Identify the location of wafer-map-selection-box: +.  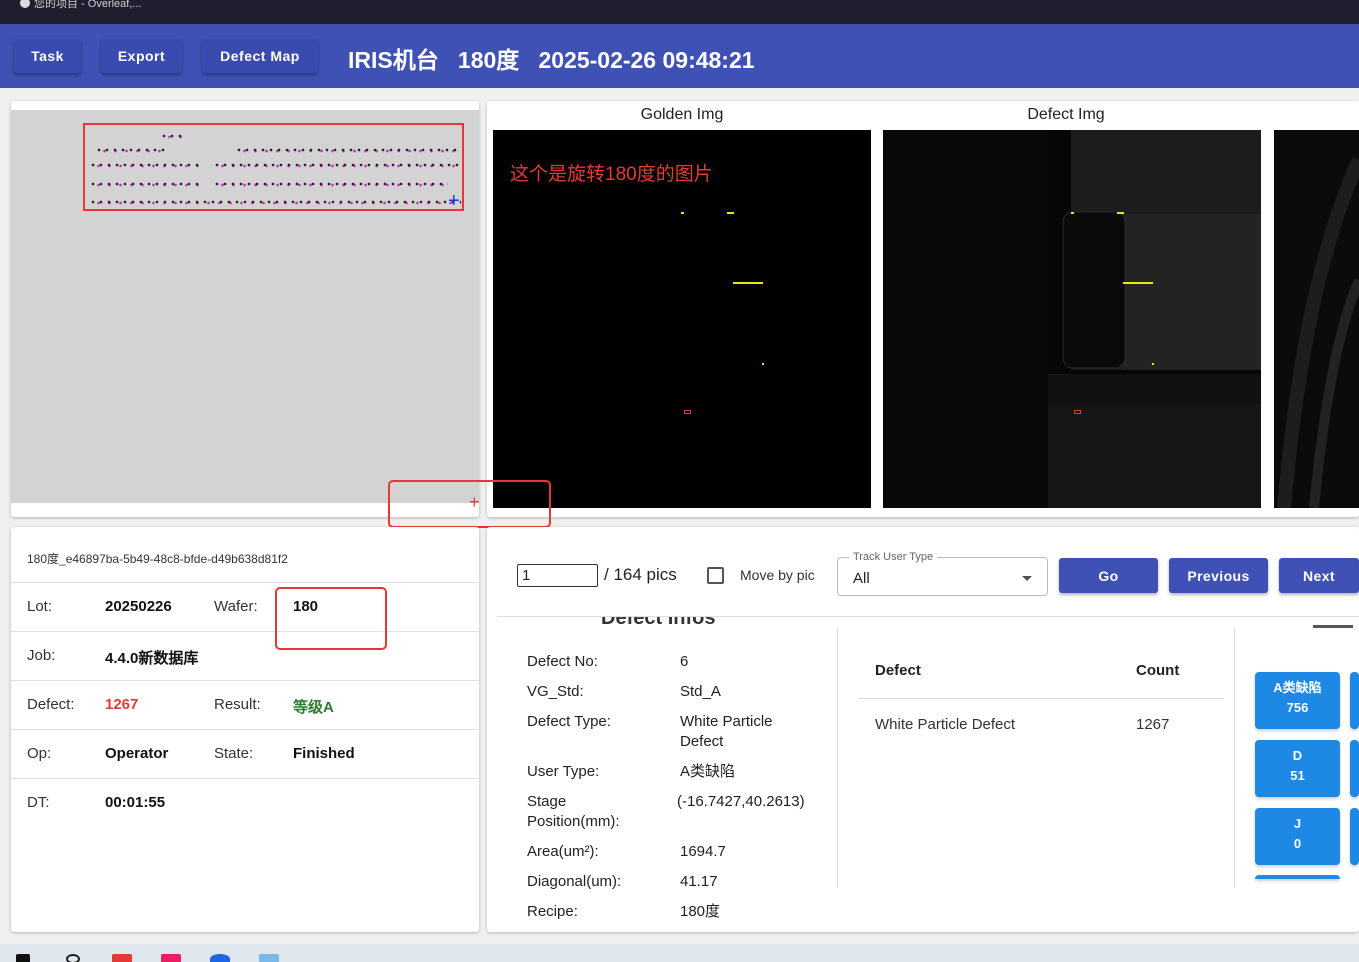
(273, 167).